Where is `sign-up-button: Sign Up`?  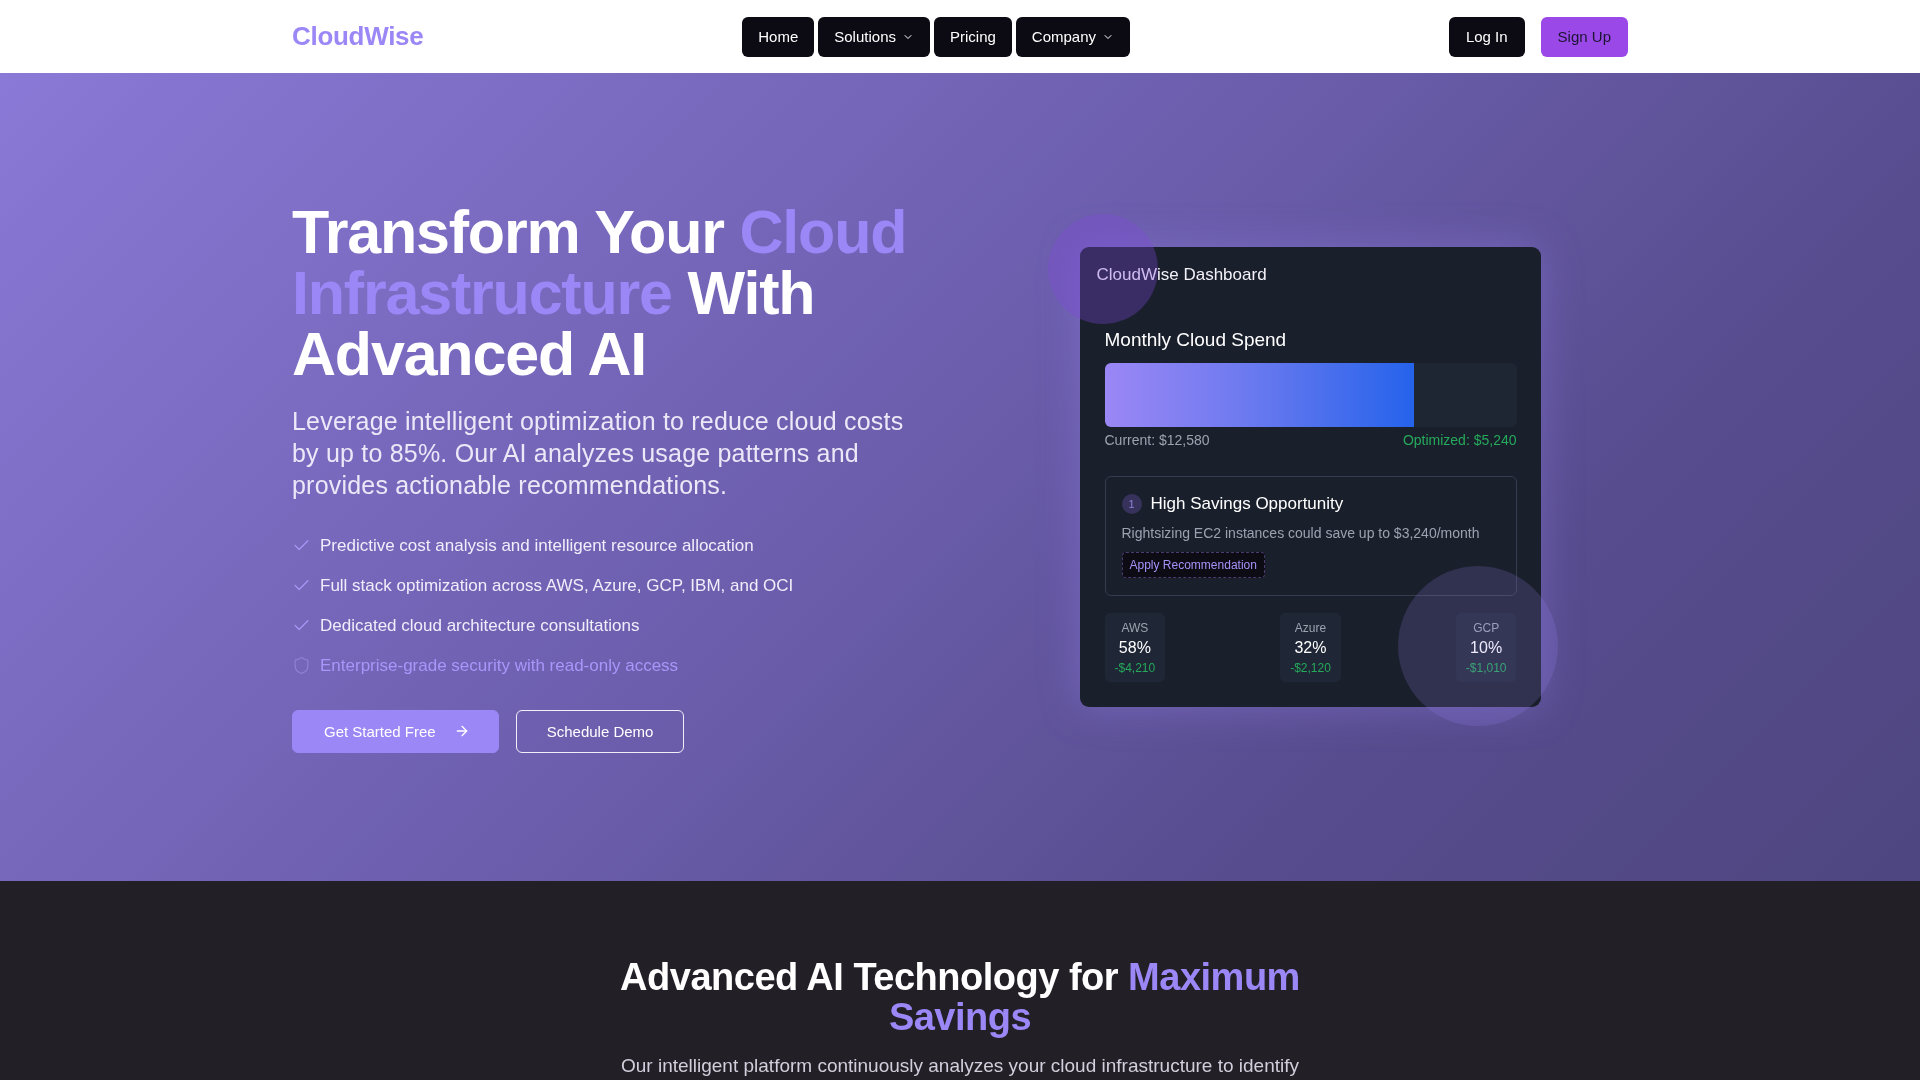
sign-up-button: Sign Up is located at coordinates (1584, 36).